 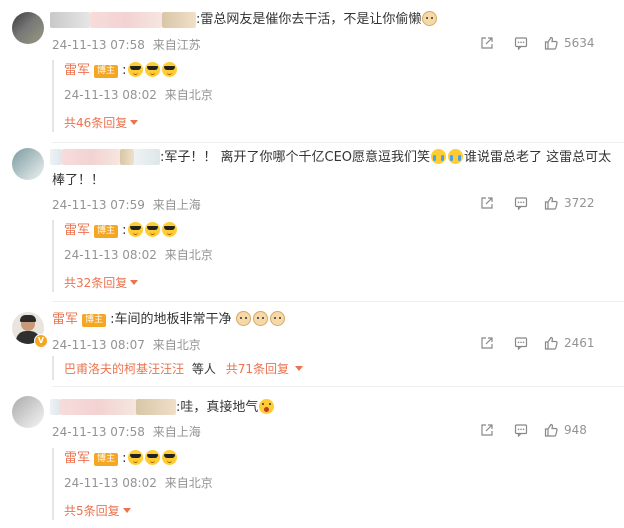 What do you see at coordinates (317, 20) in the screenshot?
I see `comment-text: :雷总网友是催你去干活，不是让你偷懒` at bounding box center [317, 20].